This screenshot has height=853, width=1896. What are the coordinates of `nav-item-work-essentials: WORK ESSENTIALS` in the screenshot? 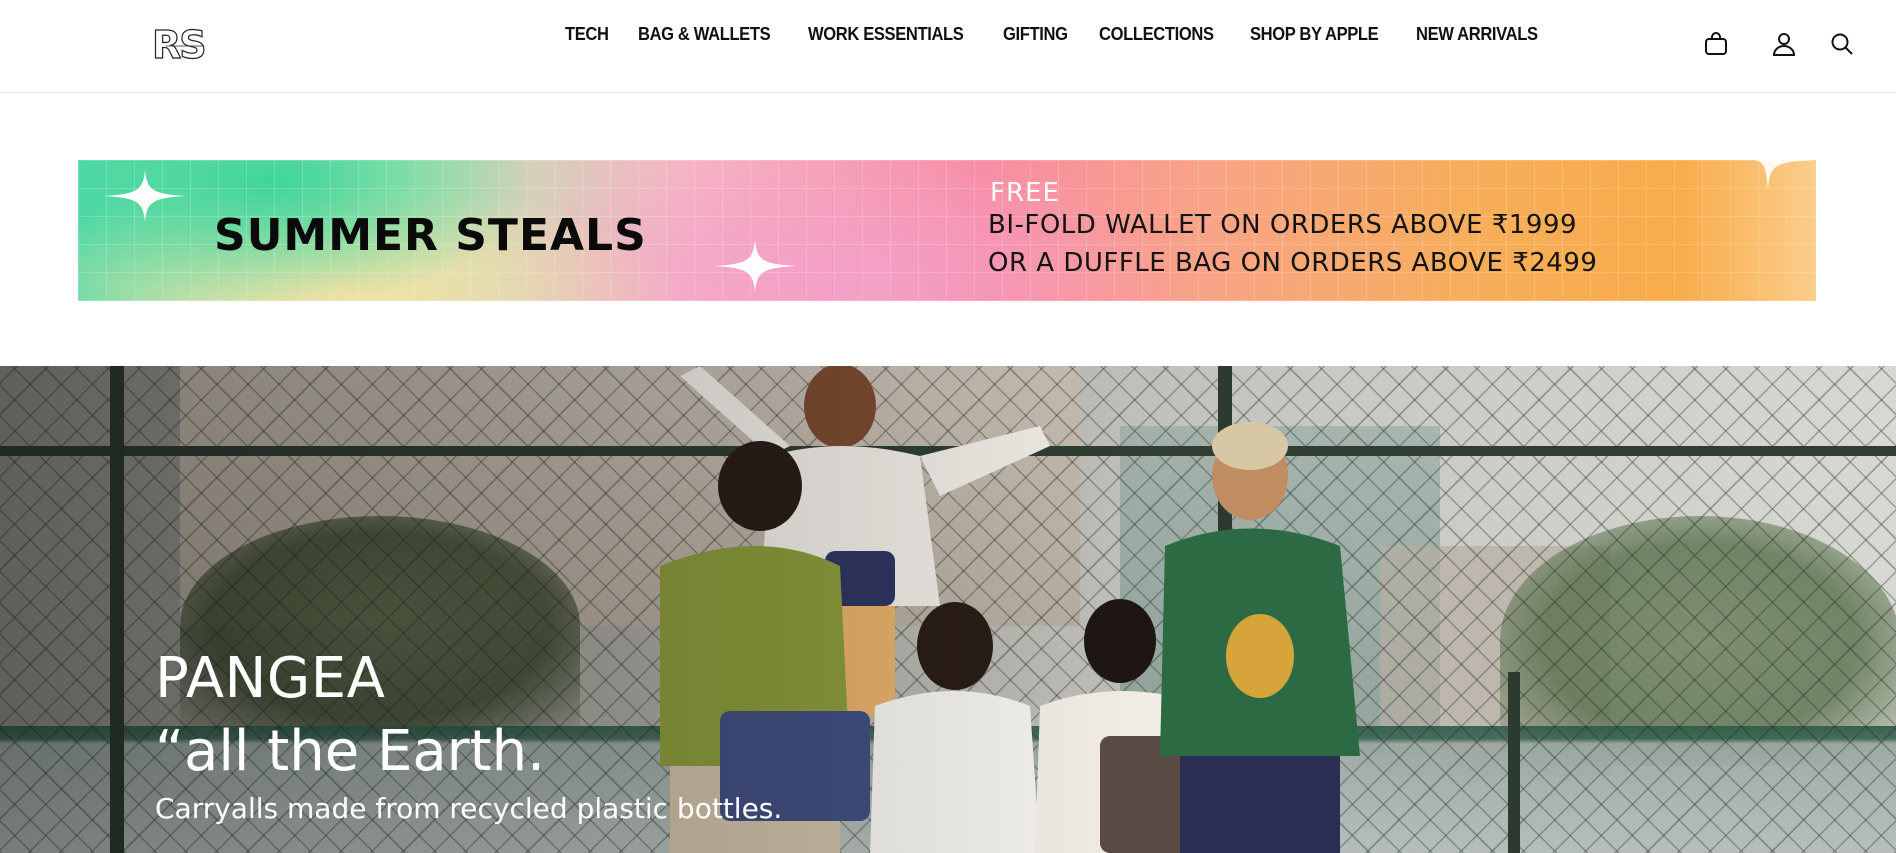 It's located at (886, 34).